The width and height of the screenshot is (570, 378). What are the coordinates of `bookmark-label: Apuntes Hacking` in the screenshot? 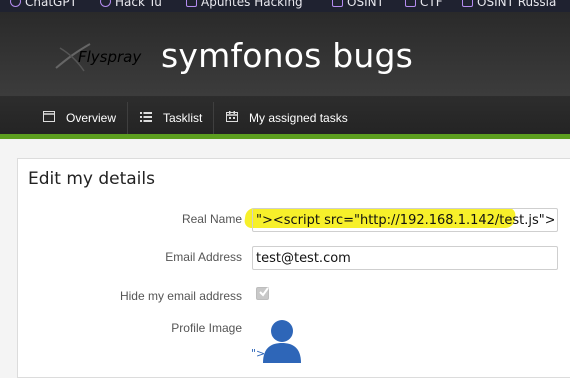 It's located at (252, 4).